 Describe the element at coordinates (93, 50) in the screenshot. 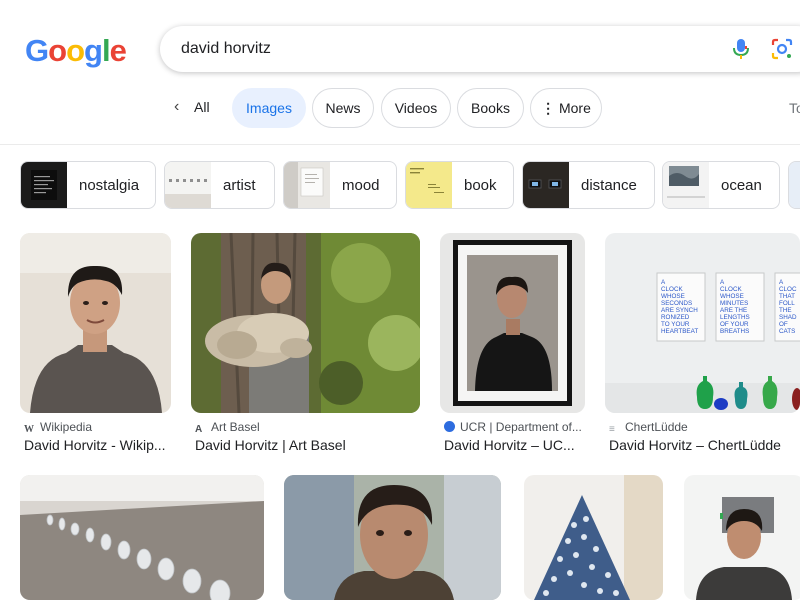

I see `logo-letter: g` at that location.